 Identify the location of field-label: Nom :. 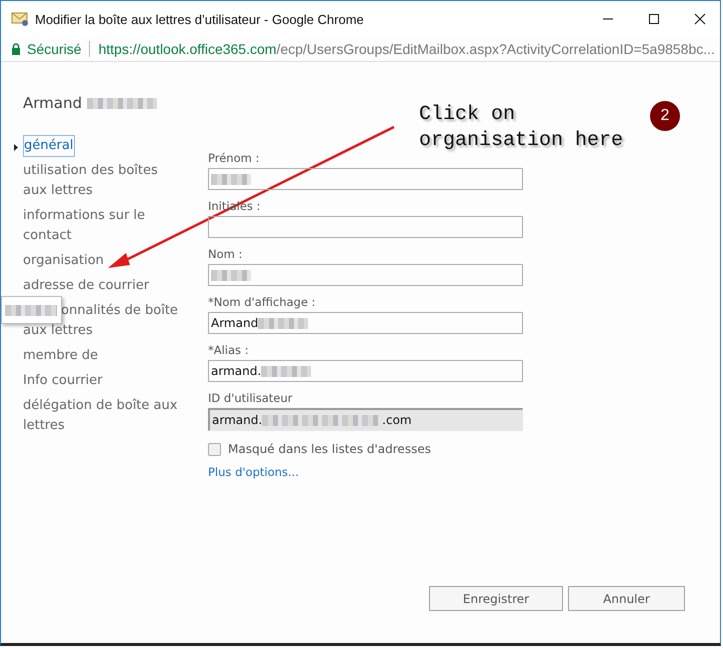
(225, 255).